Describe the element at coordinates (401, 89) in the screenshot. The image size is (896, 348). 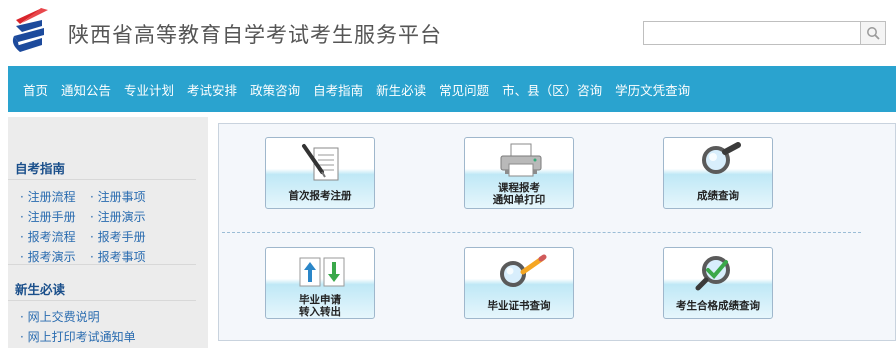
I see `nav-item-newcomer: 新生必读` at that location.